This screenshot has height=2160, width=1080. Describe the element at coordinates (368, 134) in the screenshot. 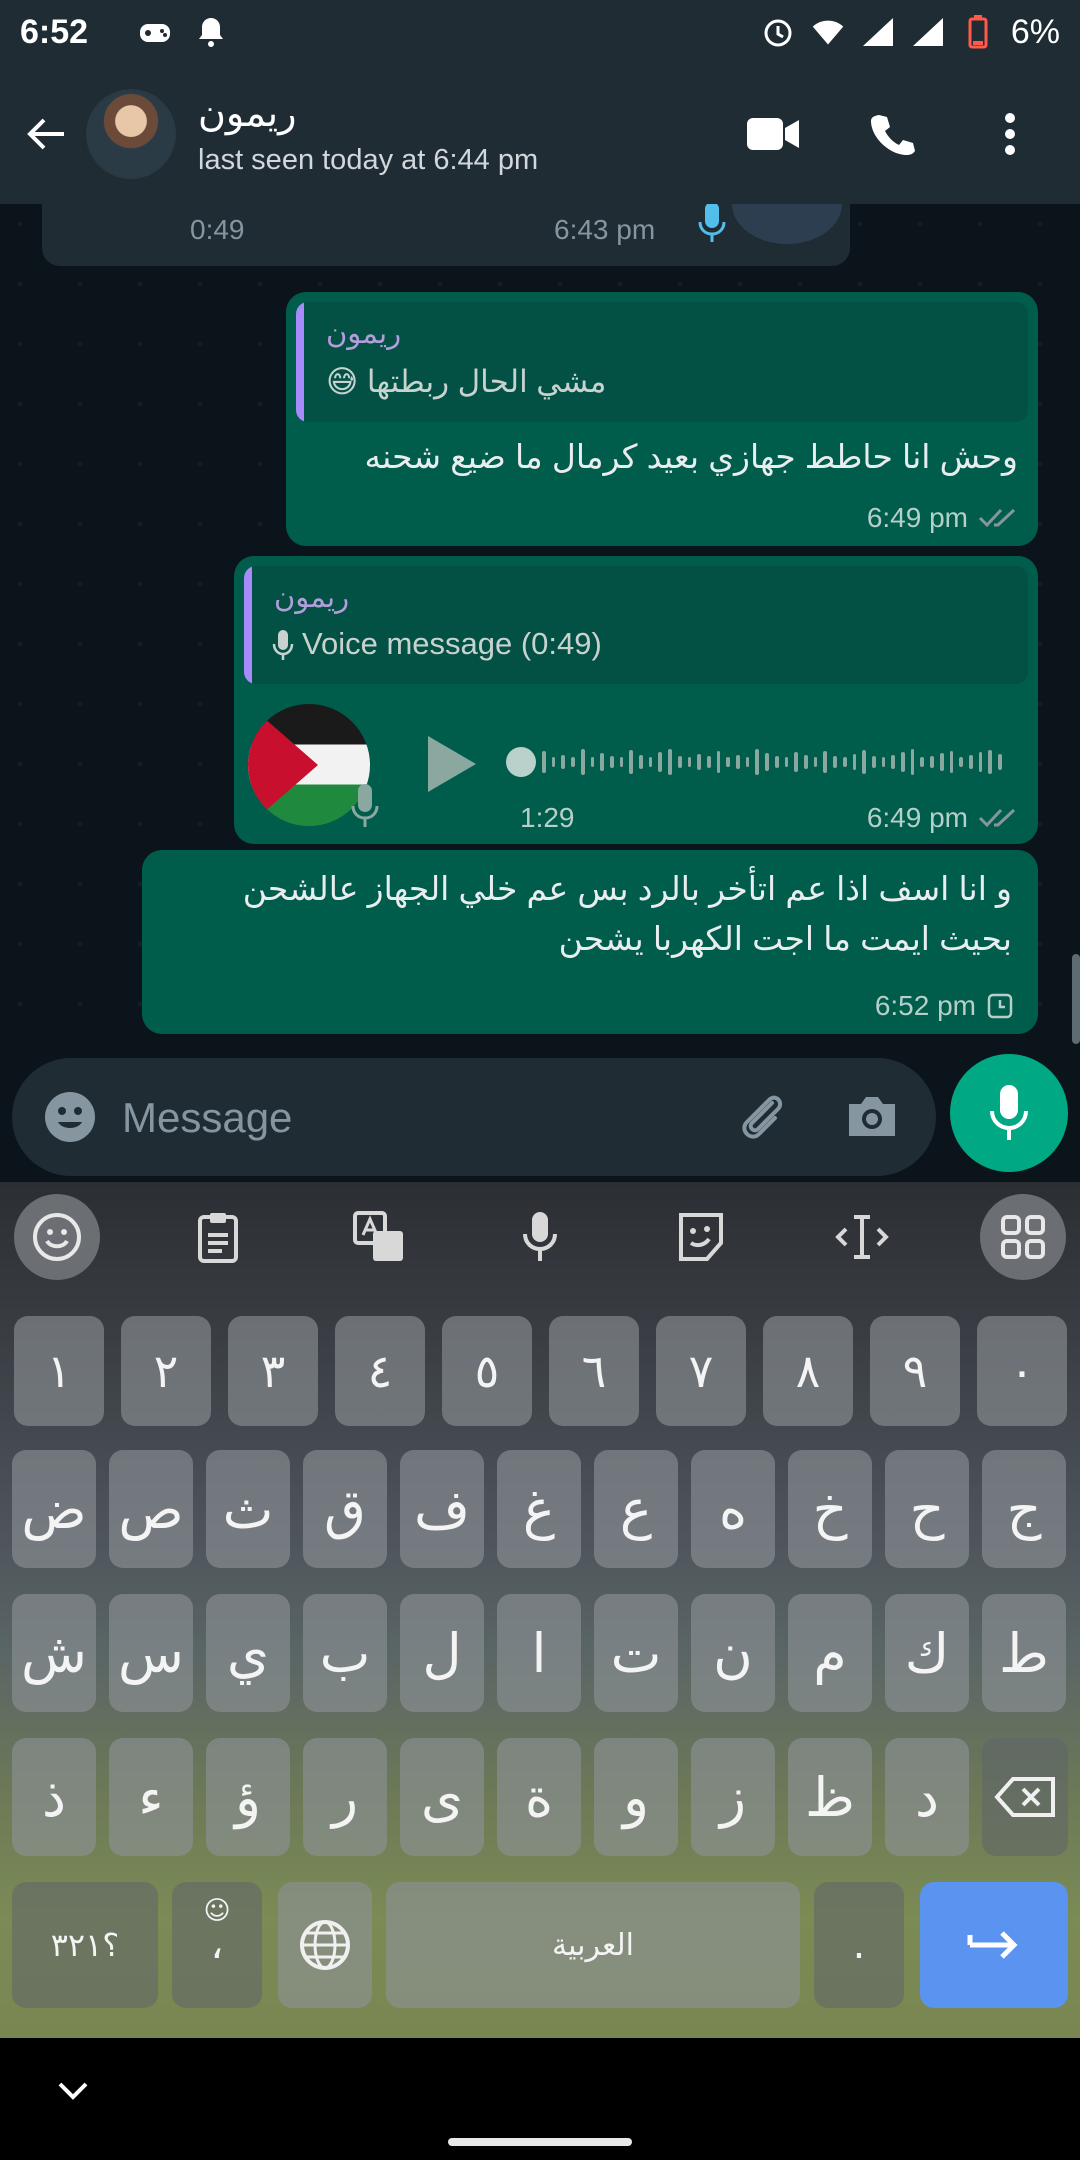

I see `contact-info: ريمون last seen today at 6:44 pm` at that location.